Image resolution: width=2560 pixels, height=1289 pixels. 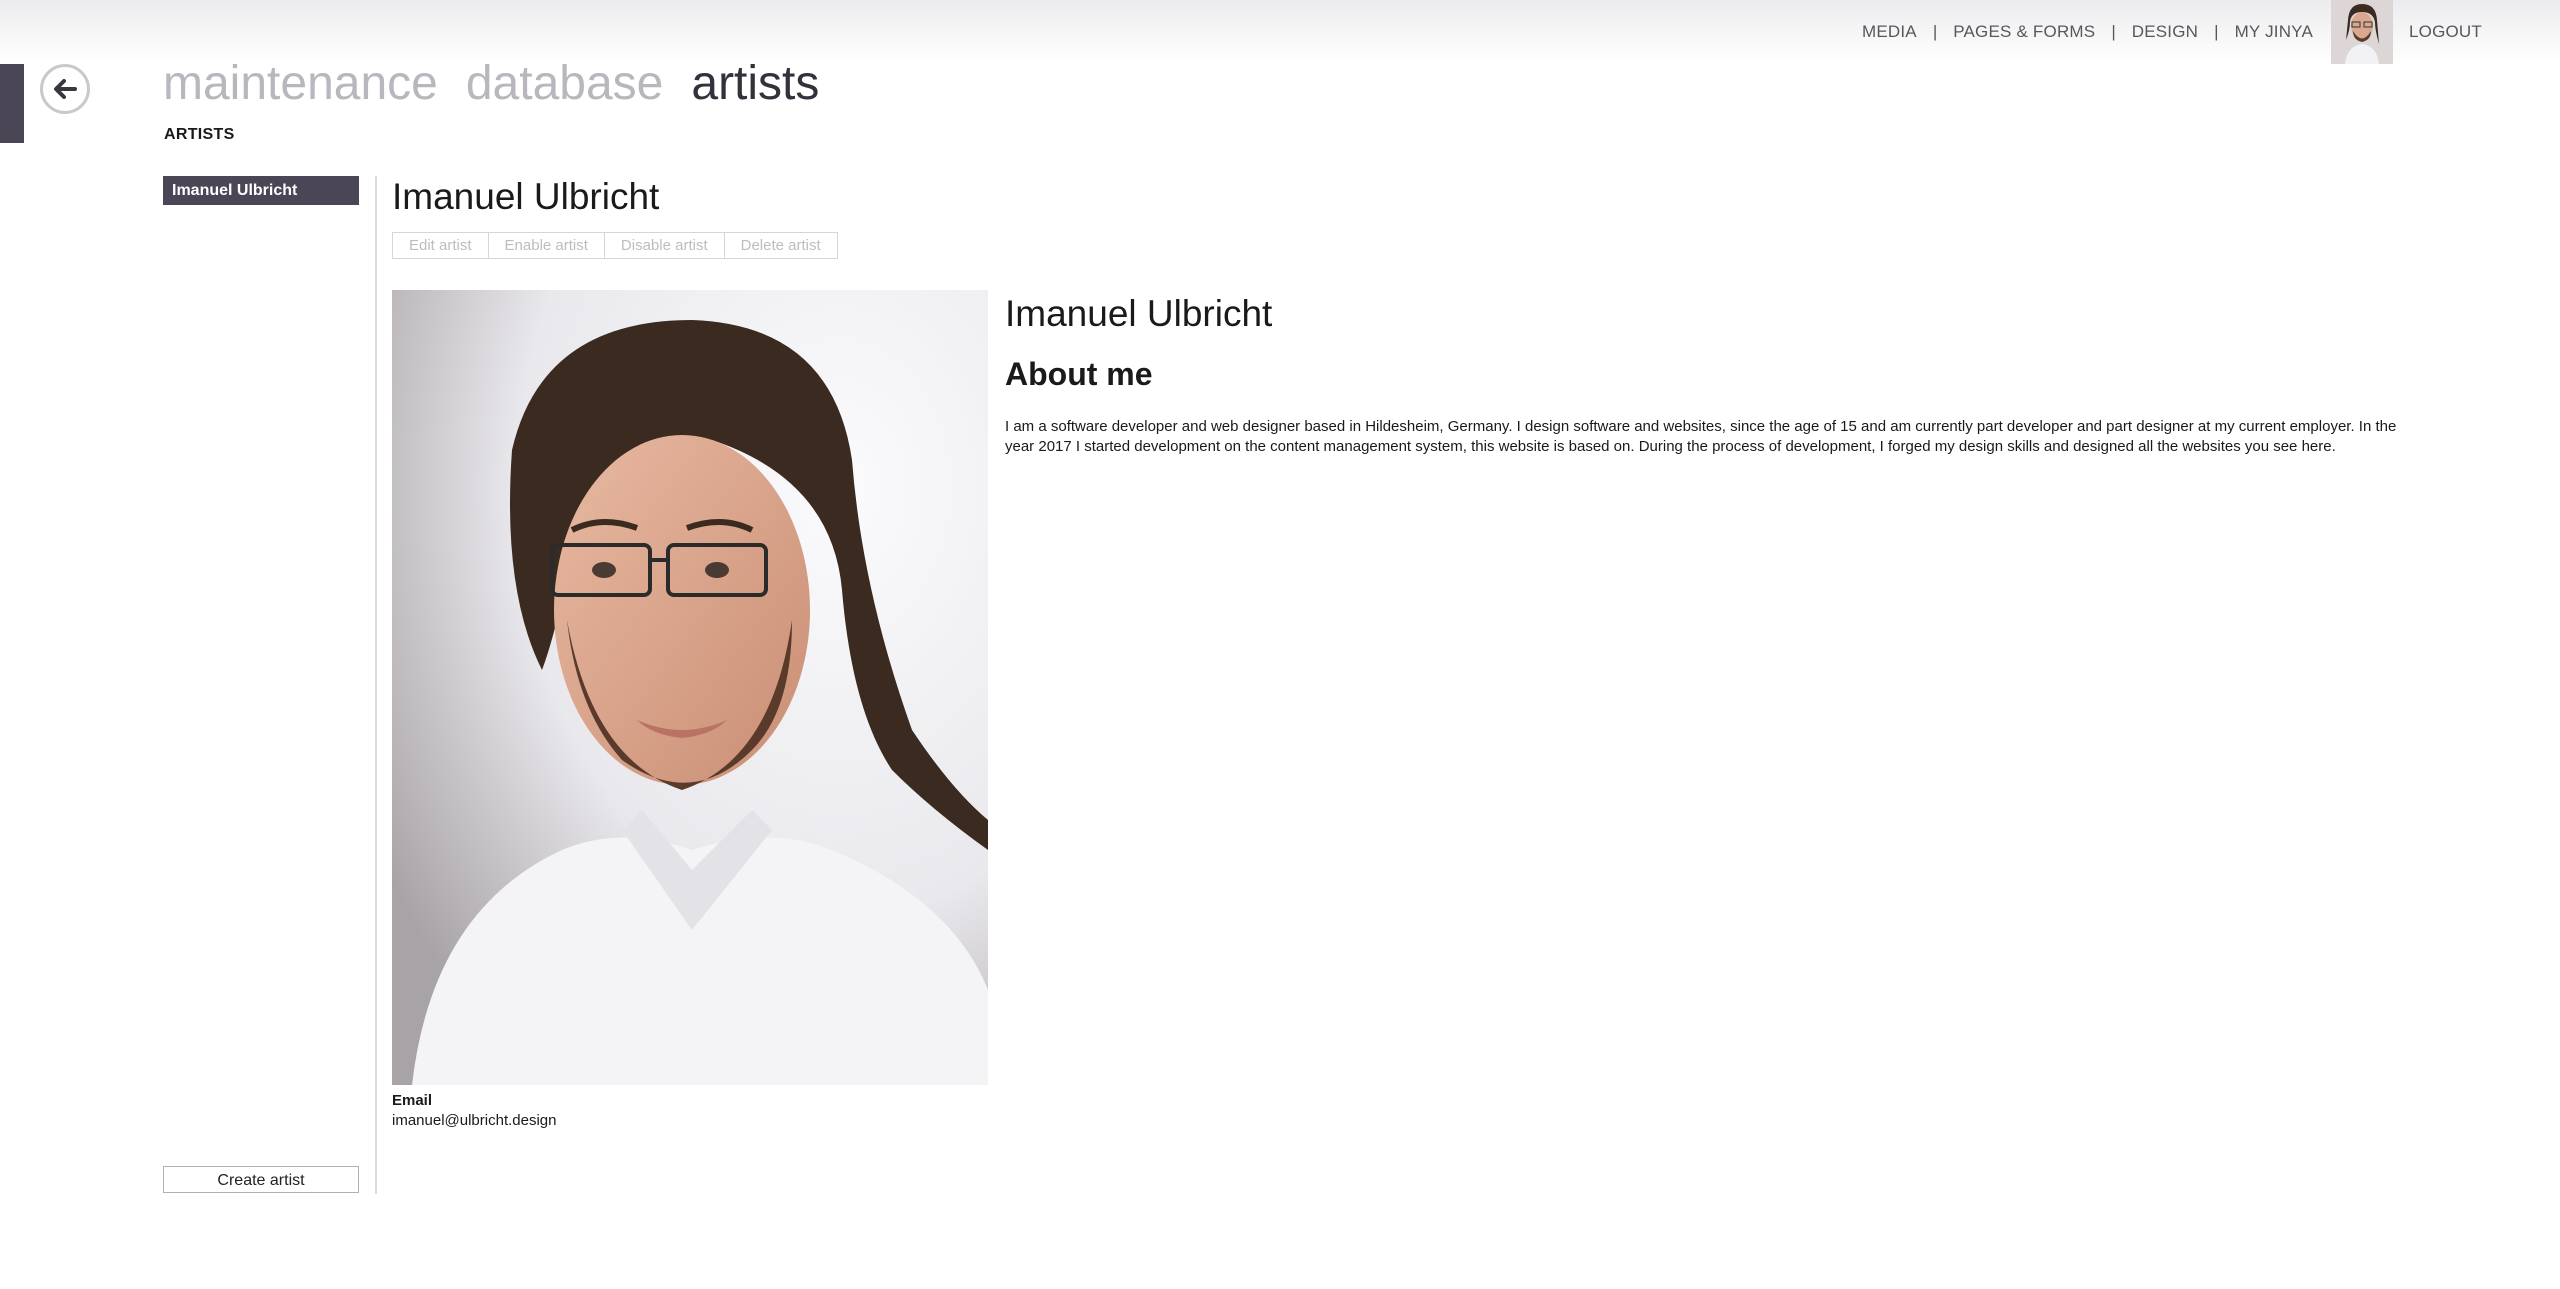 What do you see at coordinates (474, 1120) in the screenshot?
I see `email-value: imanuel@ulbricht.design` at bounding box center [474, 1120].